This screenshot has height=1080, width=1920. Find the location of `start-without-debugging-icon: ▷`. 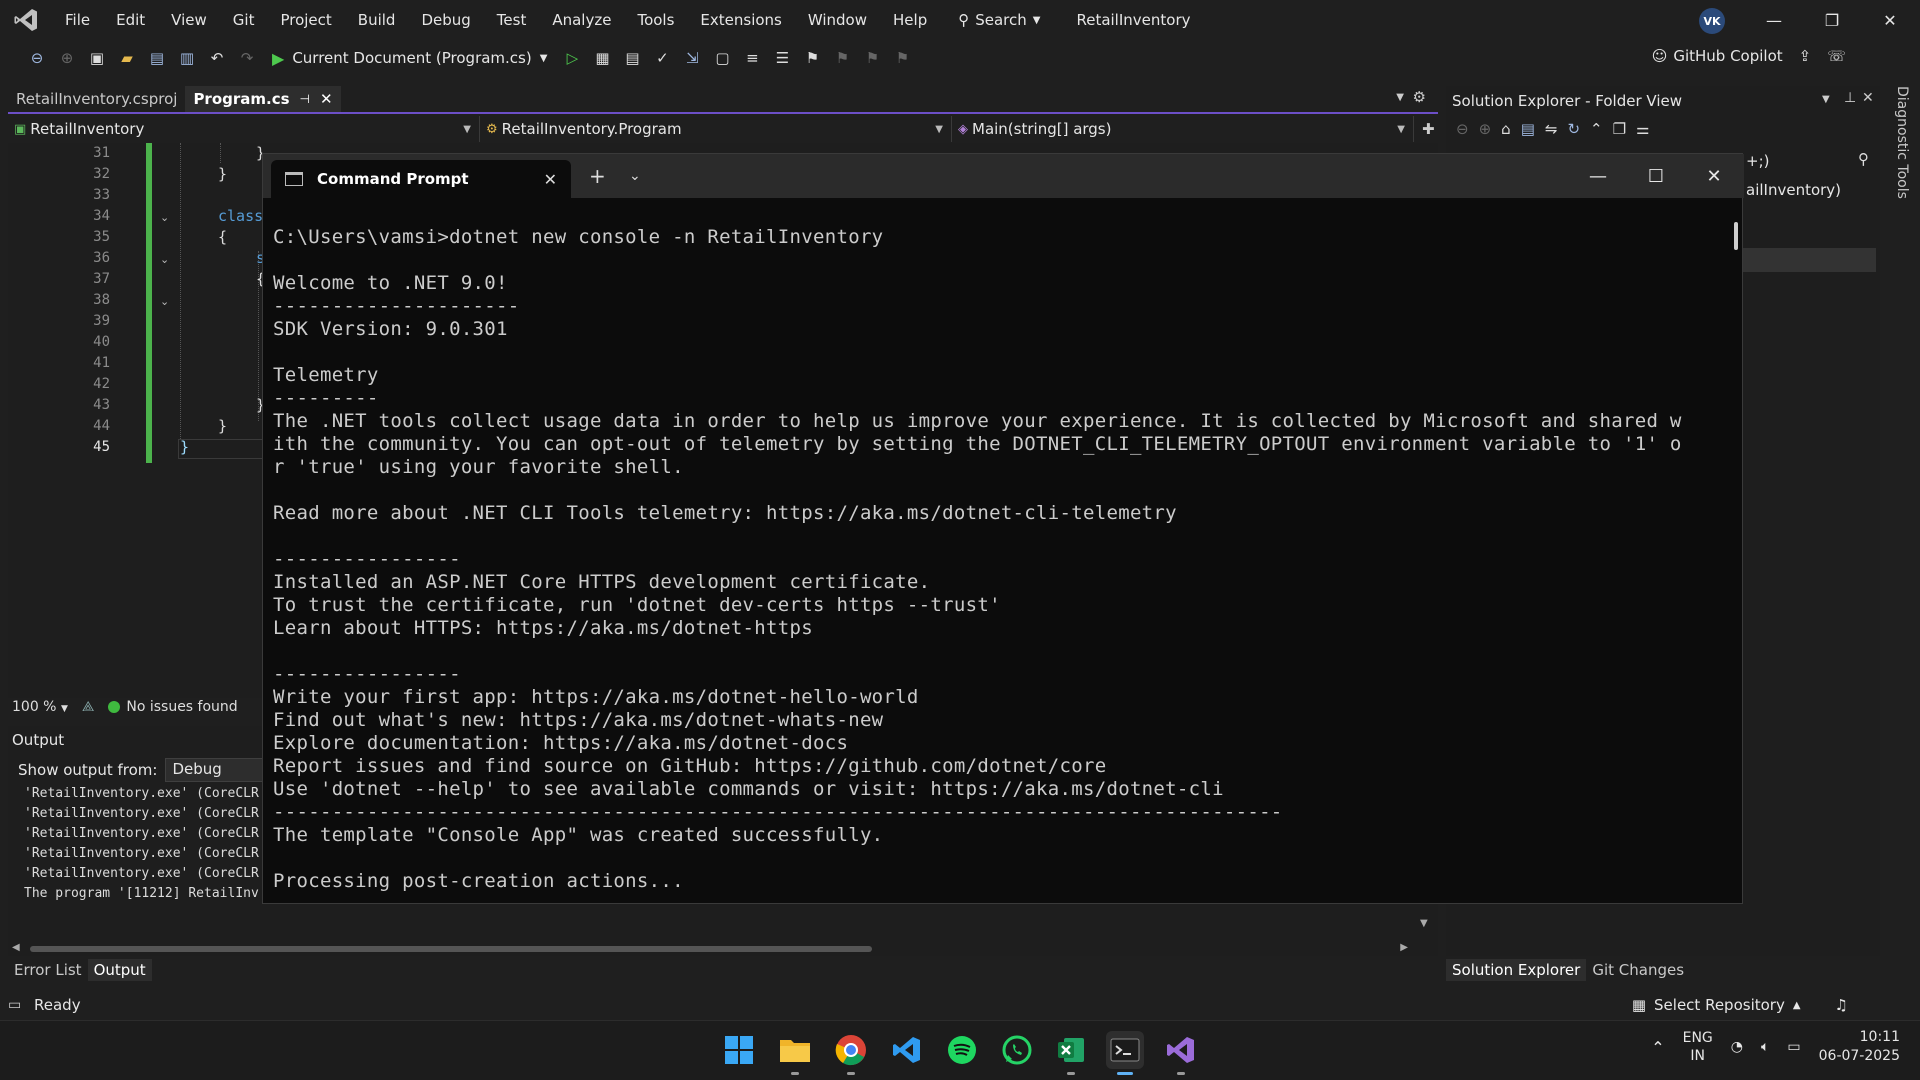

start-without-debugging-icon: ▷ is located at coordinates (572, 58).